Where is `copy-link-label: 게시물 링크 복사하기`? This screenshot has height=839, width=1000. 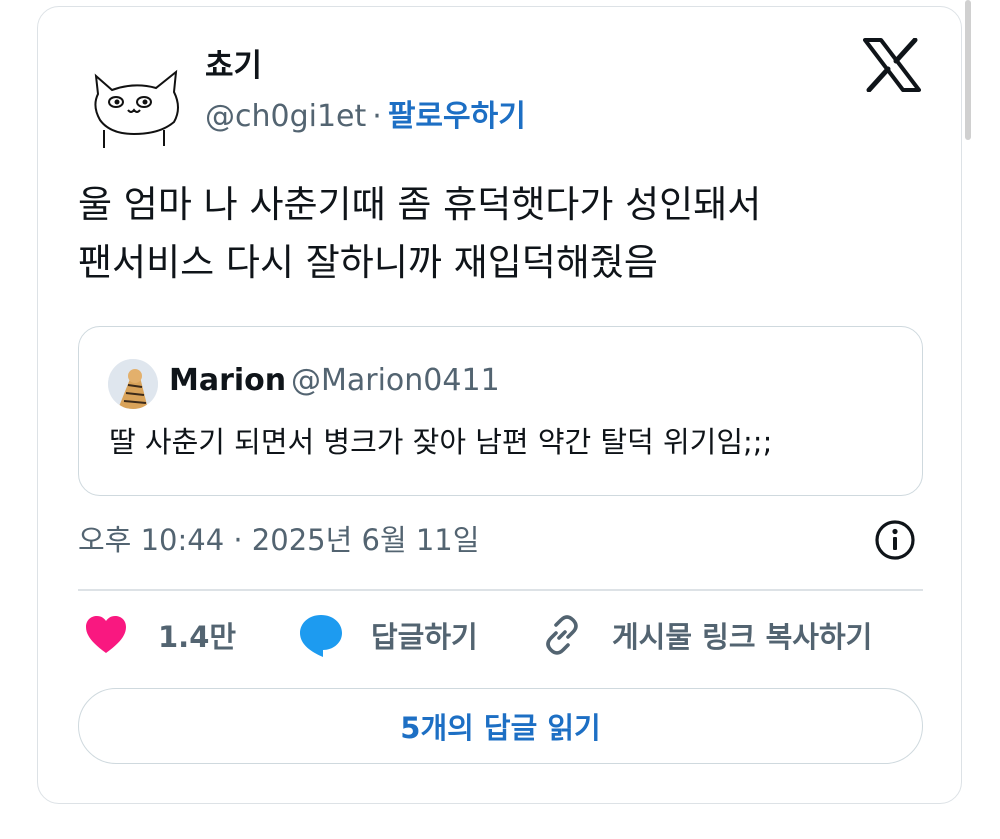 copy-link-label: 게시물 링크 복사하기 is located at coordinates (742, 637).